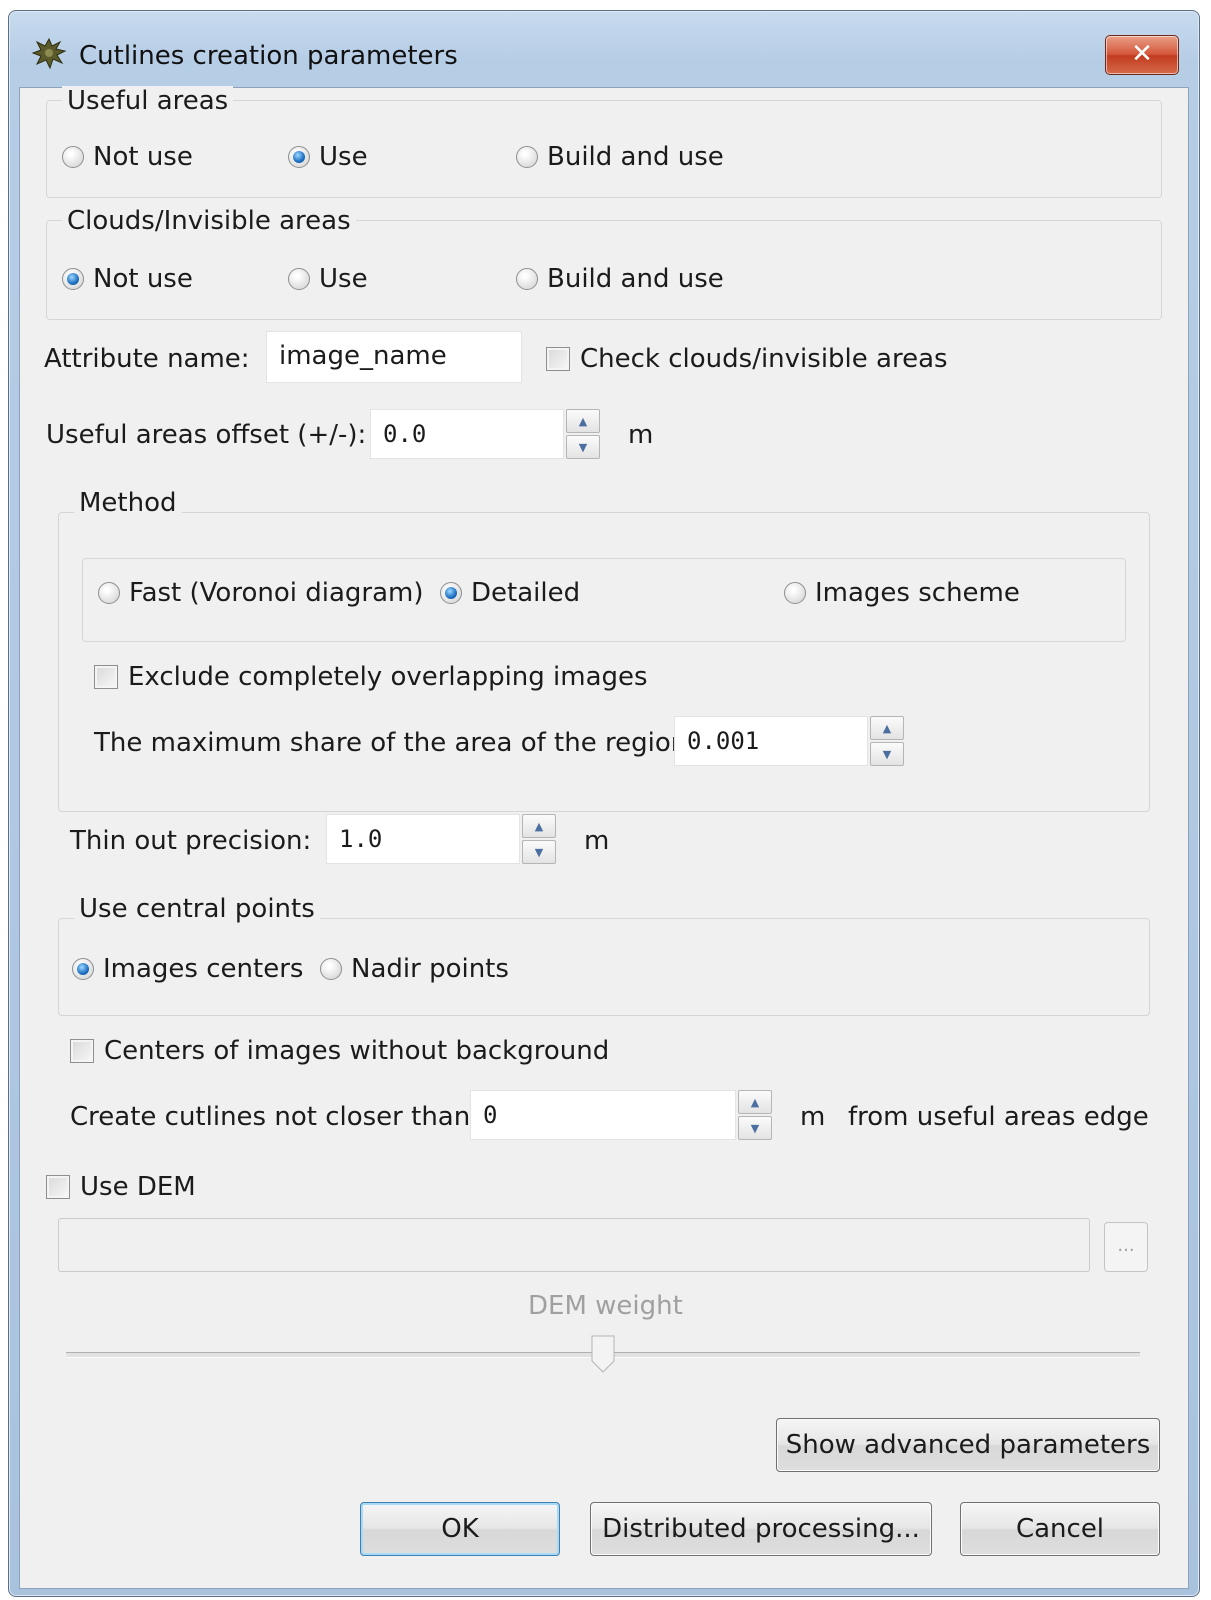 Image resolution: width=1211 pixels, height=1600 pixels. What do you see at coordinates (138, 1187) in the screenshot?
I see `checkbox-label: Use DEM` at bounding box center [138, 1187].